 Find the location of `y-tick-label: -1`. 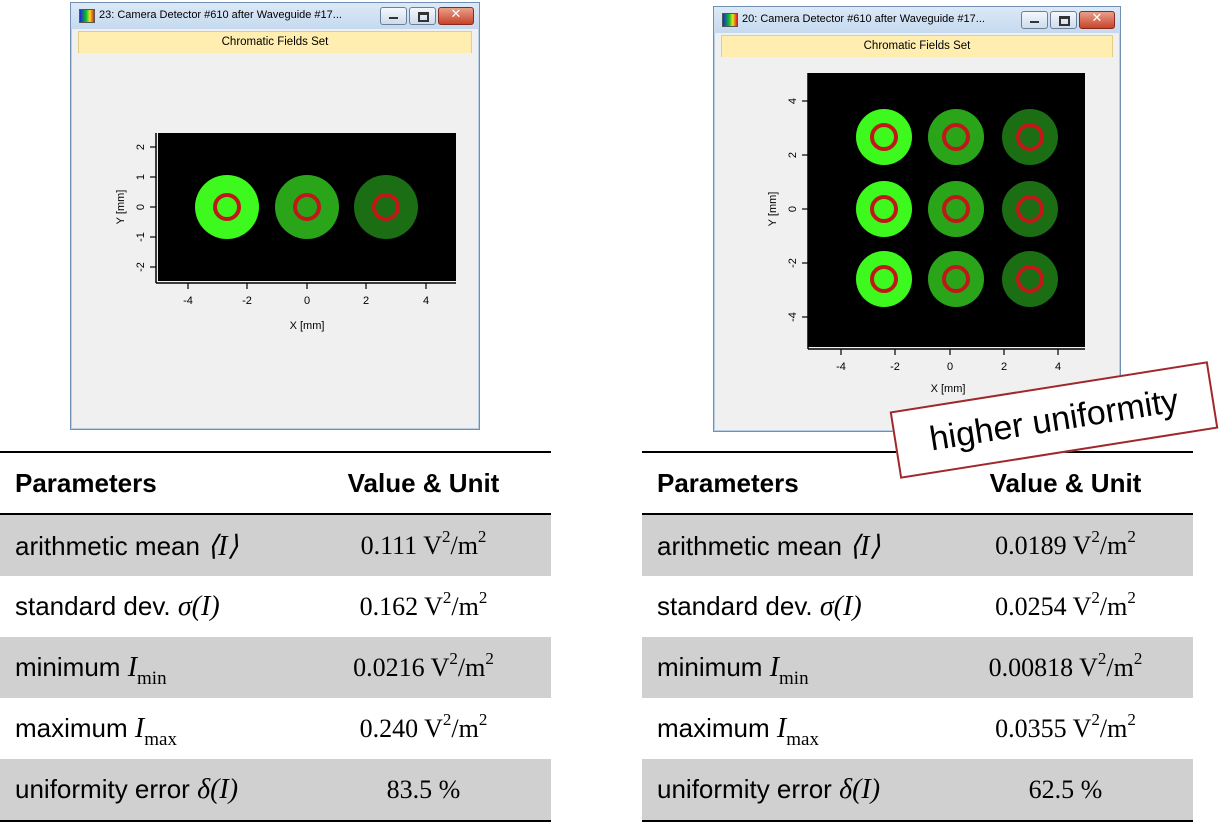

y-tick-label: -1 is located at coordinates (141, 237).